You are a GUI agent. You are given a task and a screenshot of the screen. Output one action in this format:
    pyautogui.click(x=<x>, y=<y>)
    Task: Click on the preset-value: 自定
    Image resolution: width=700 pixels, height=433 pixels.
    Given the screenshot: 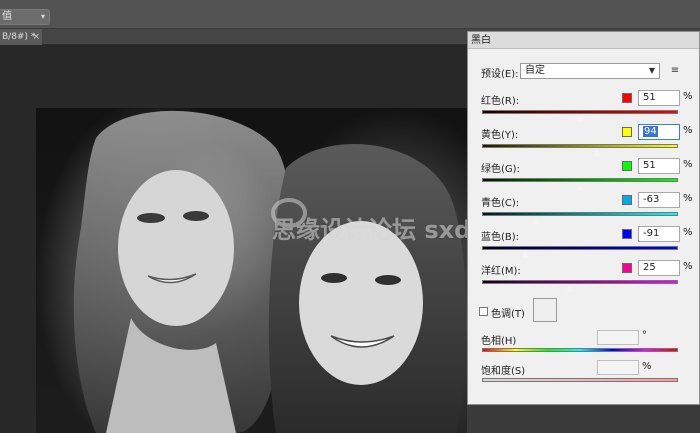 What is the action you would take?
    pyautogui.click(x=535, y=70)
    